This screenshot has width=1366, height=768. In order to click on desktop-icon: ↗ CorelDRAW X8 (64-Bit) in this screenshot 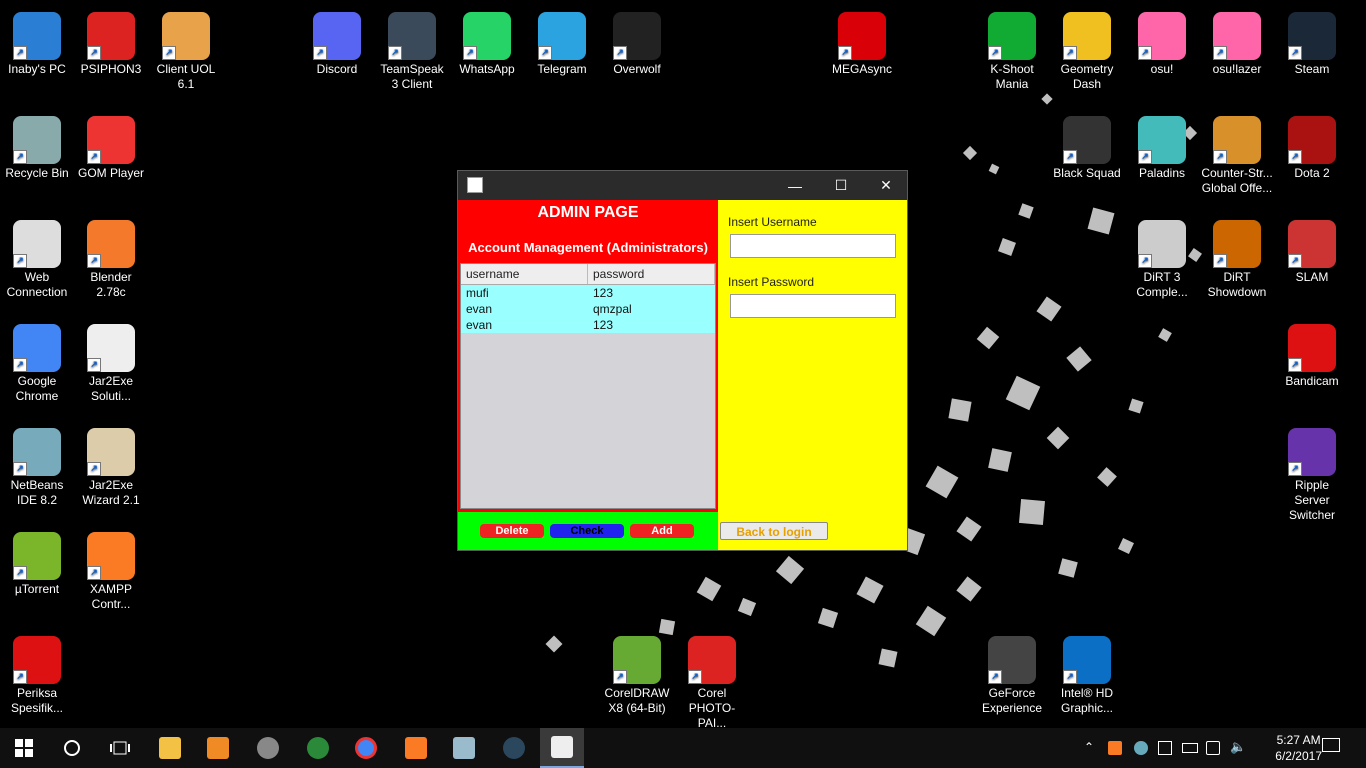, I will do `click(637, 674)`.